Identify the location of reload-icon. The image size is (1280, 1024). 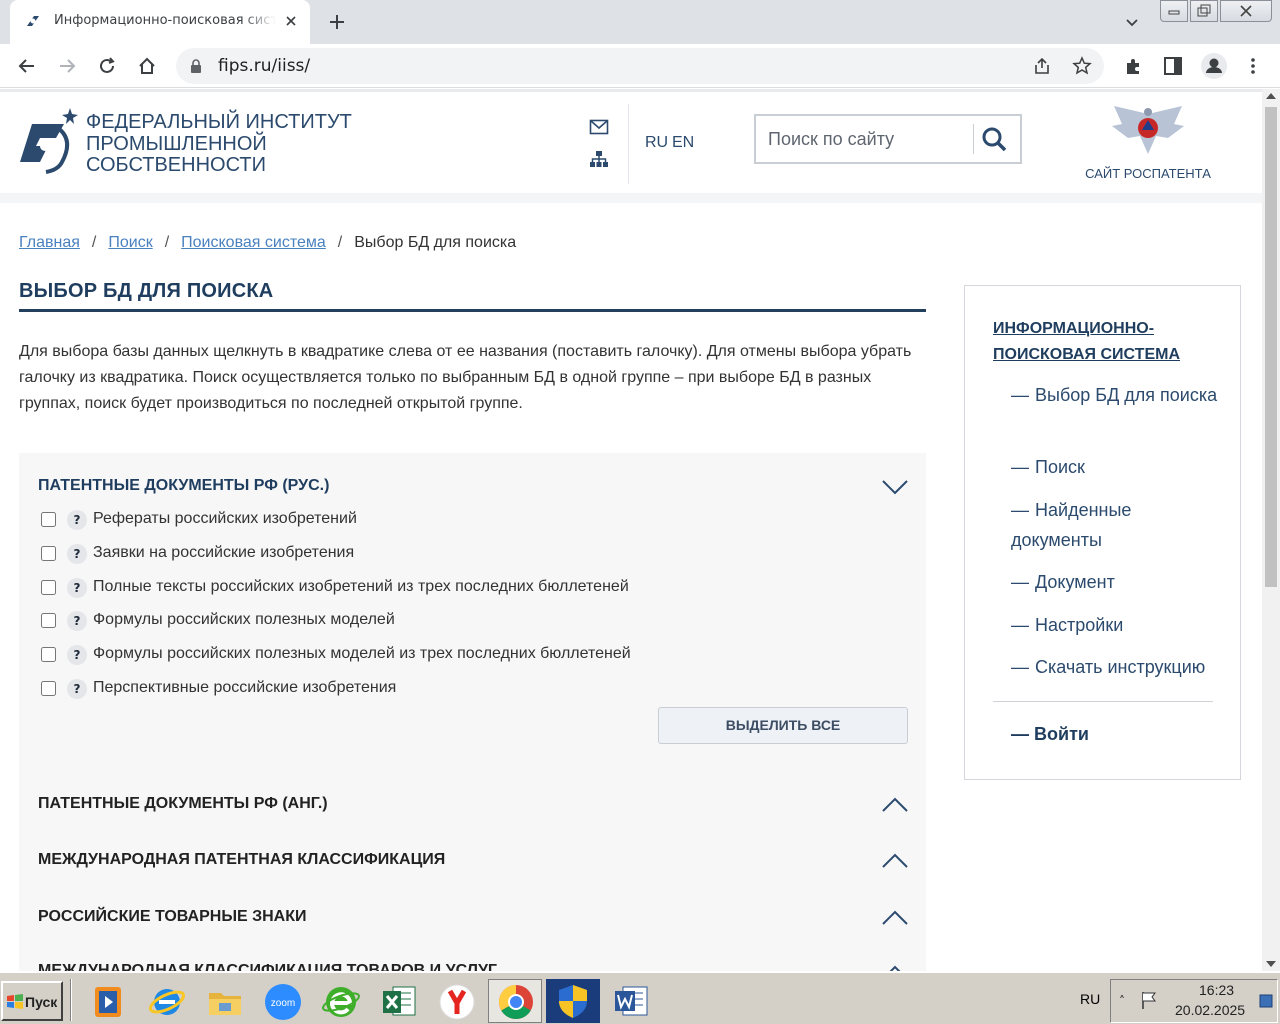
(107, 66).